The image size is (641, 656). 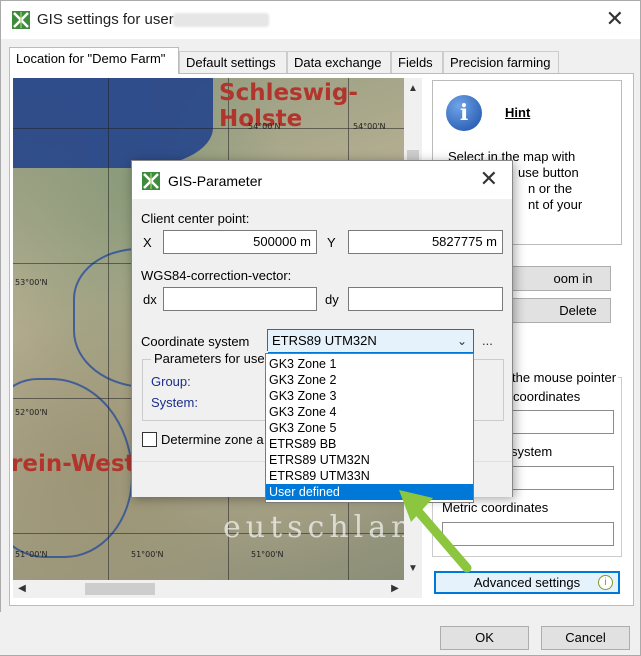 I want to click on scroll-left-icon: ◀, so click(x=22, y=589).